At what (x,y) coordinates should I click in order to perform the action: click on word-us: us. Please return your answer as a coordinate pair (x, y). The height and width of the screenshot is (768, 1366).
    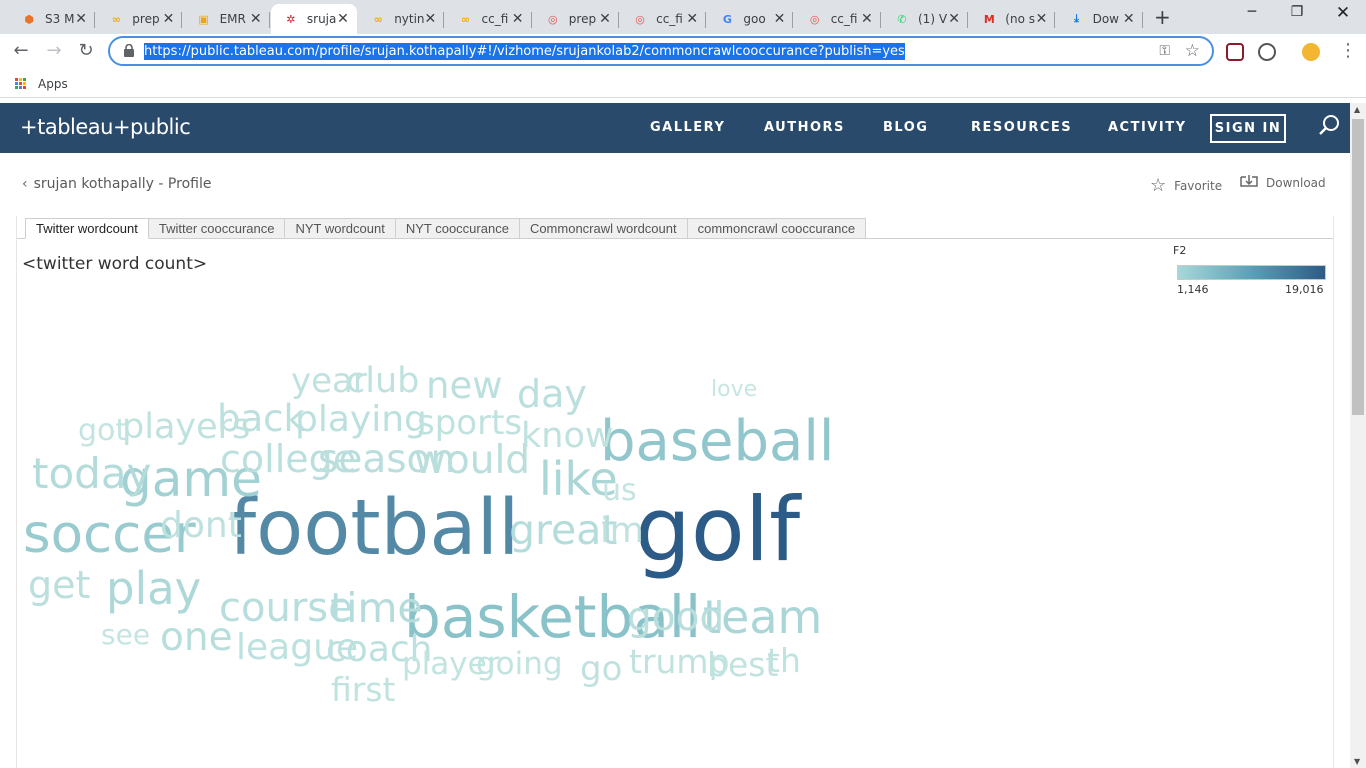
    Looking at the image, I should click on (619, 491).